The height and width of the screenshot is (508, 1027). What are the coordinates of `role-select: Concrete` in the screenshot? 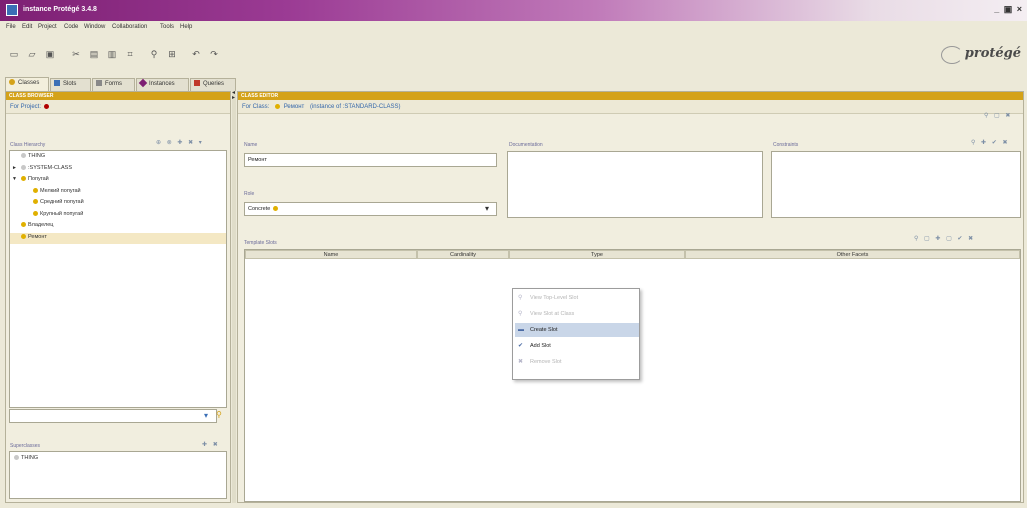 It's located at (370, 209).